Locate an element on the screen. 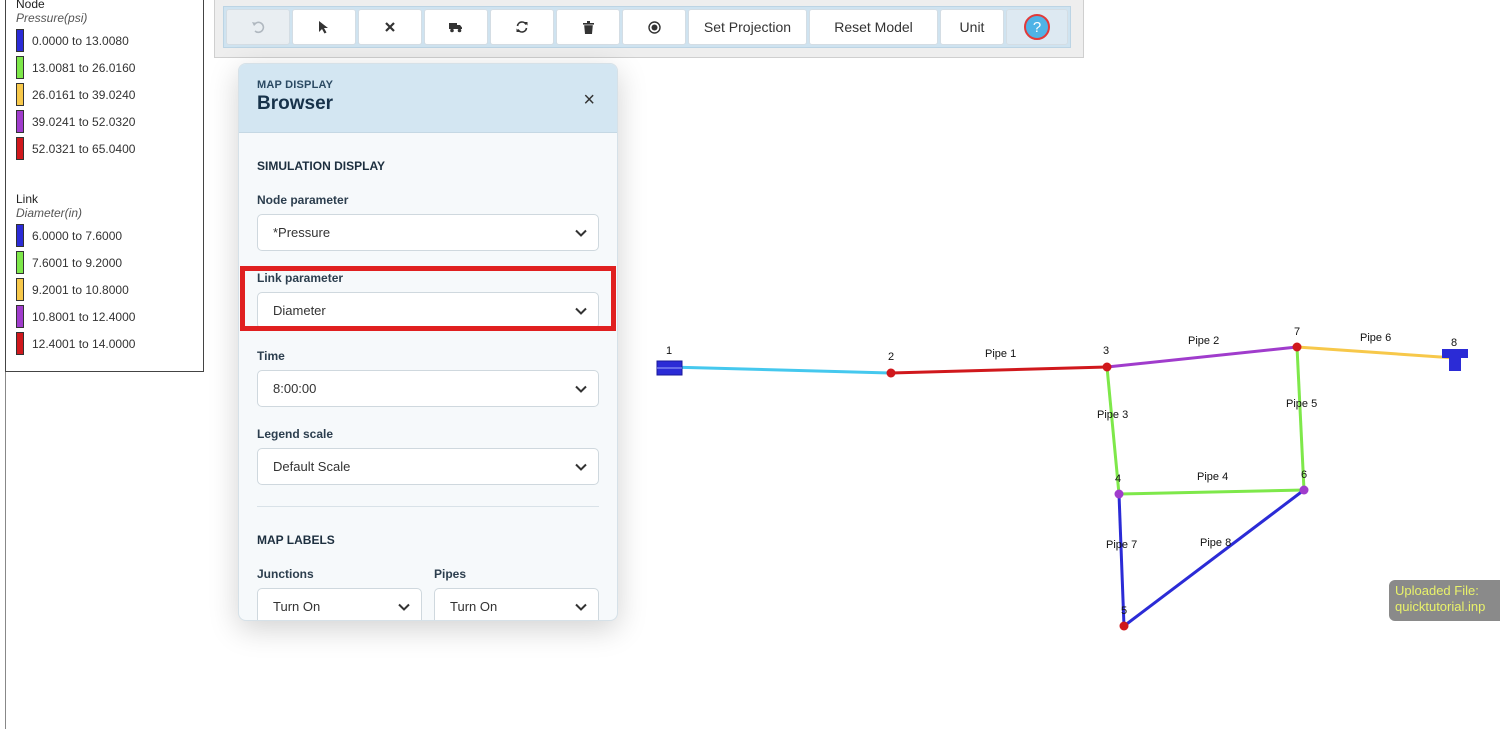 This screenshot has height=729, width=1500. help-icon: ? is located at coordinates (1037, 27).